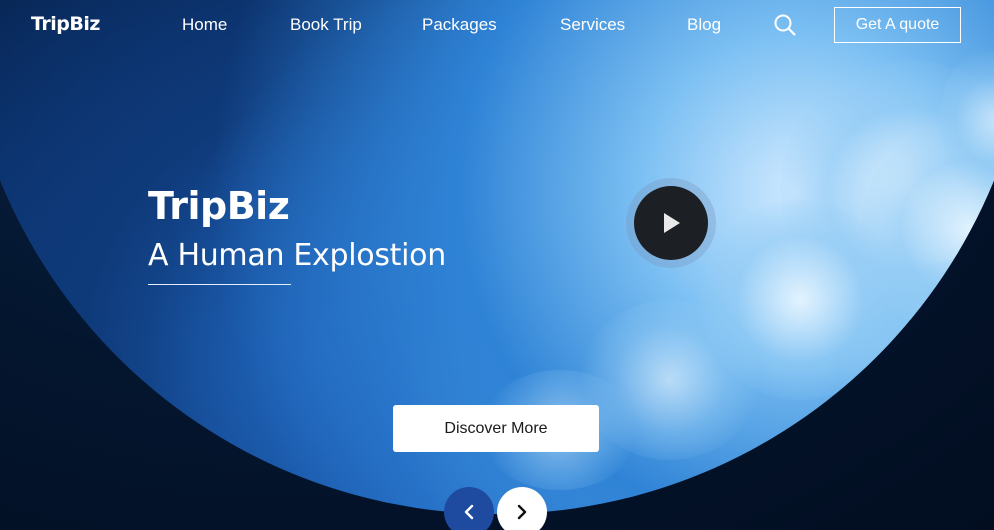 Image resolution: width=994 pixels, height=530 pixels. What do you see at coordinates (297, 255) in the screenshot?
I see `hero-subtitle: A Human Explostion` at bounding box center [297, 255].